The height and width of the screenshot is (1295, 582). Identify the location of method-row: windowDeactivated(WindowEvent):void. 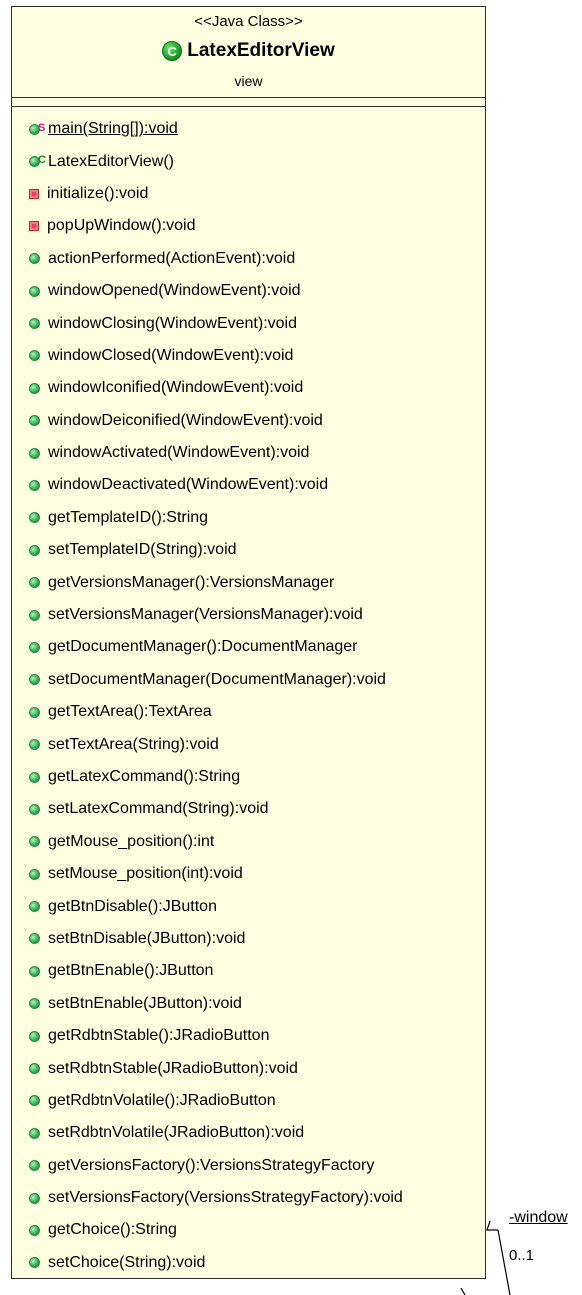
(248, 485).